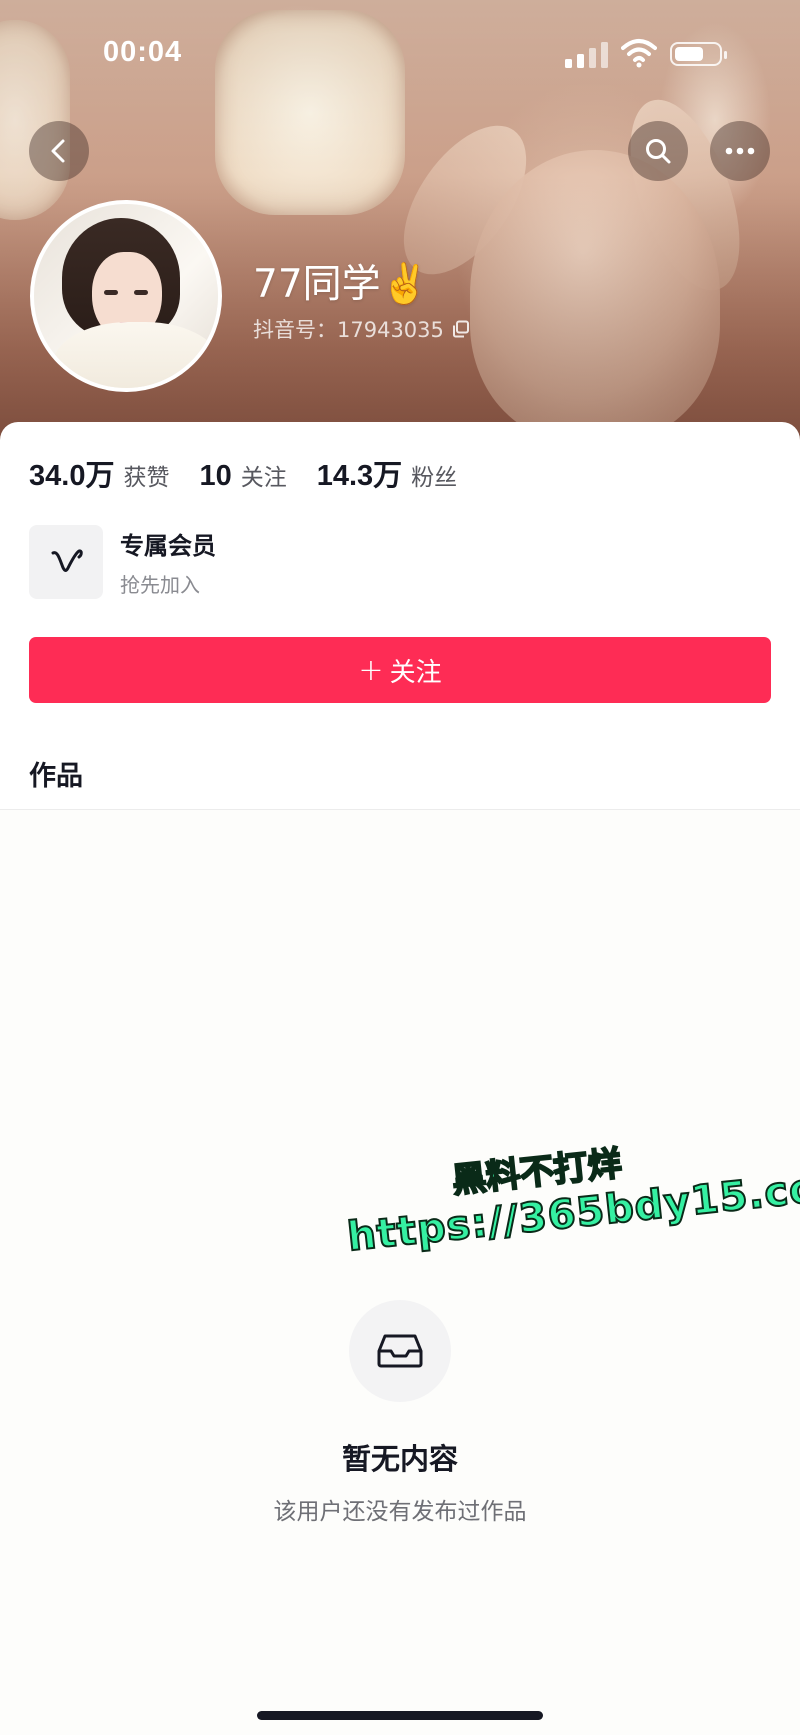  Describe the element at coordinates (263, 478) in the screenshot. I see `stat-label: 关注` at that location.